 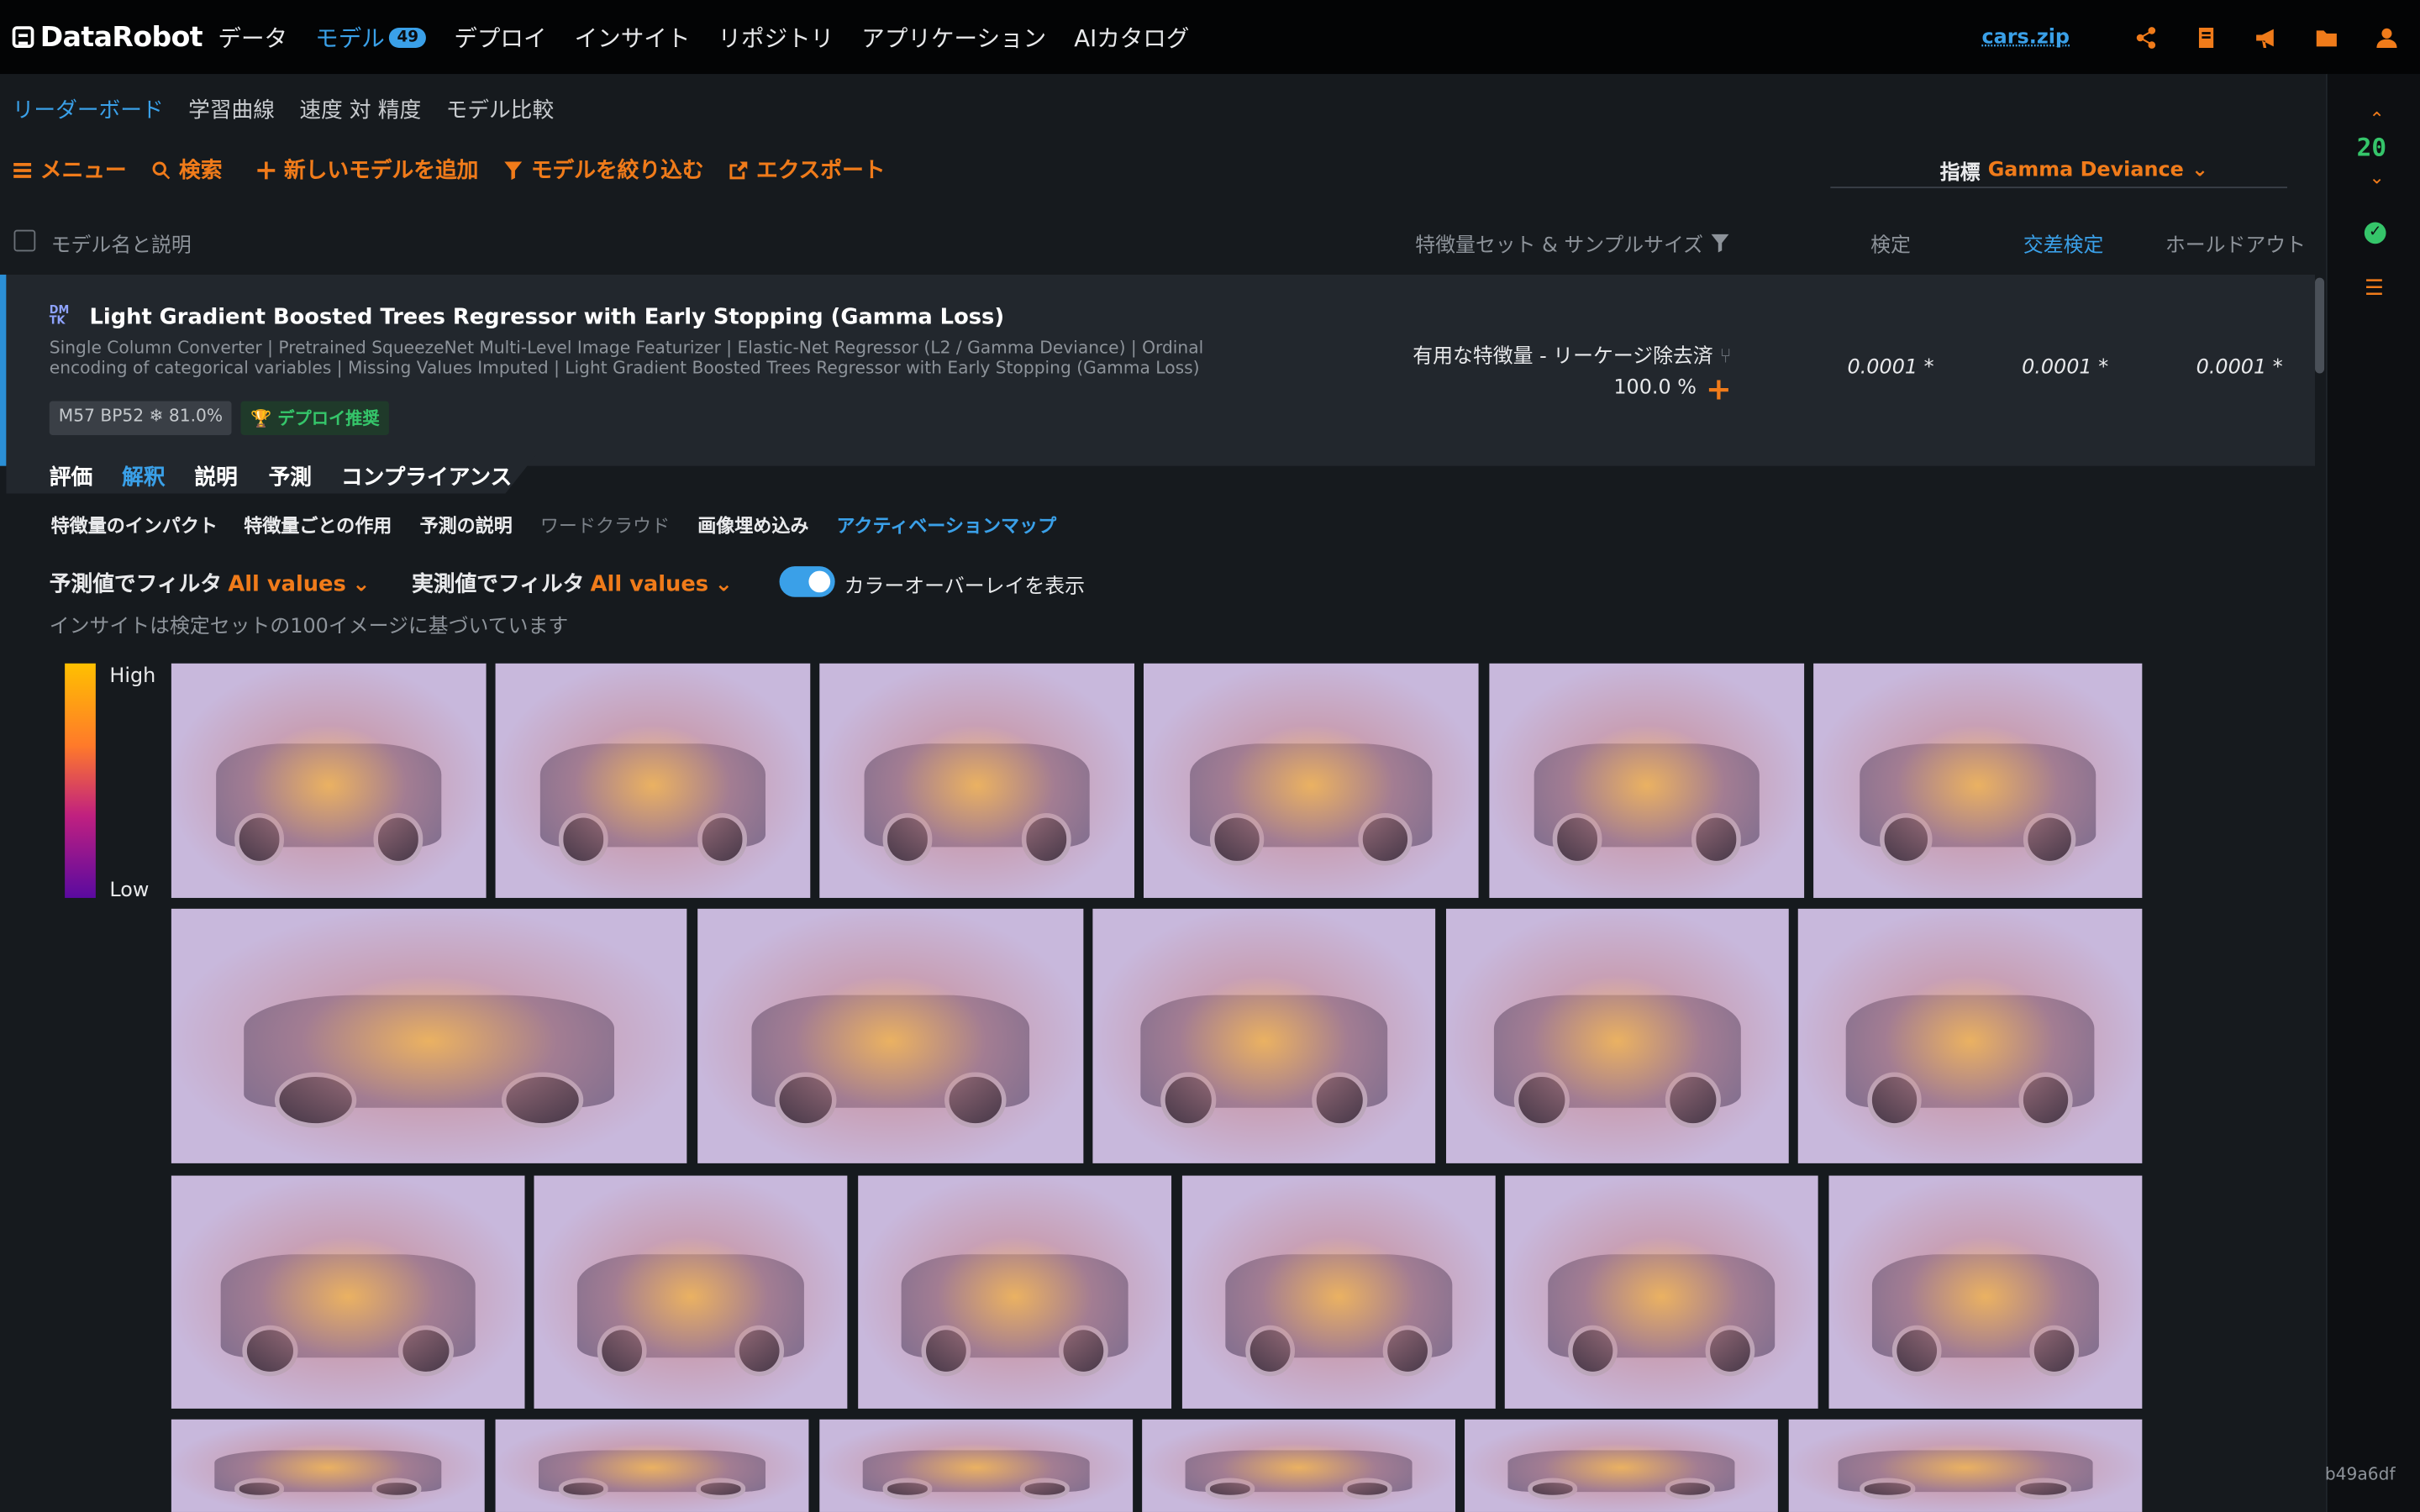 What do you see at coordinates (232, 109) in the screenshot?
I see `tab-learning-curve: 学習曲線` at bounding box center [232, 109].